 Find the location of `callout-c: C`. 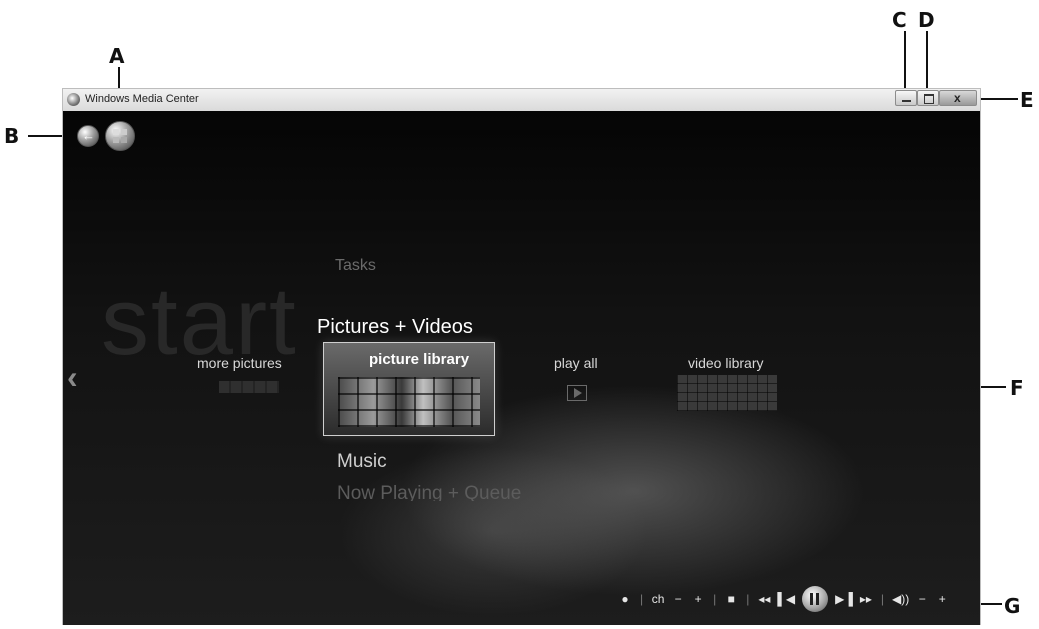

callout-c: C is located at coordinates (899, 20).